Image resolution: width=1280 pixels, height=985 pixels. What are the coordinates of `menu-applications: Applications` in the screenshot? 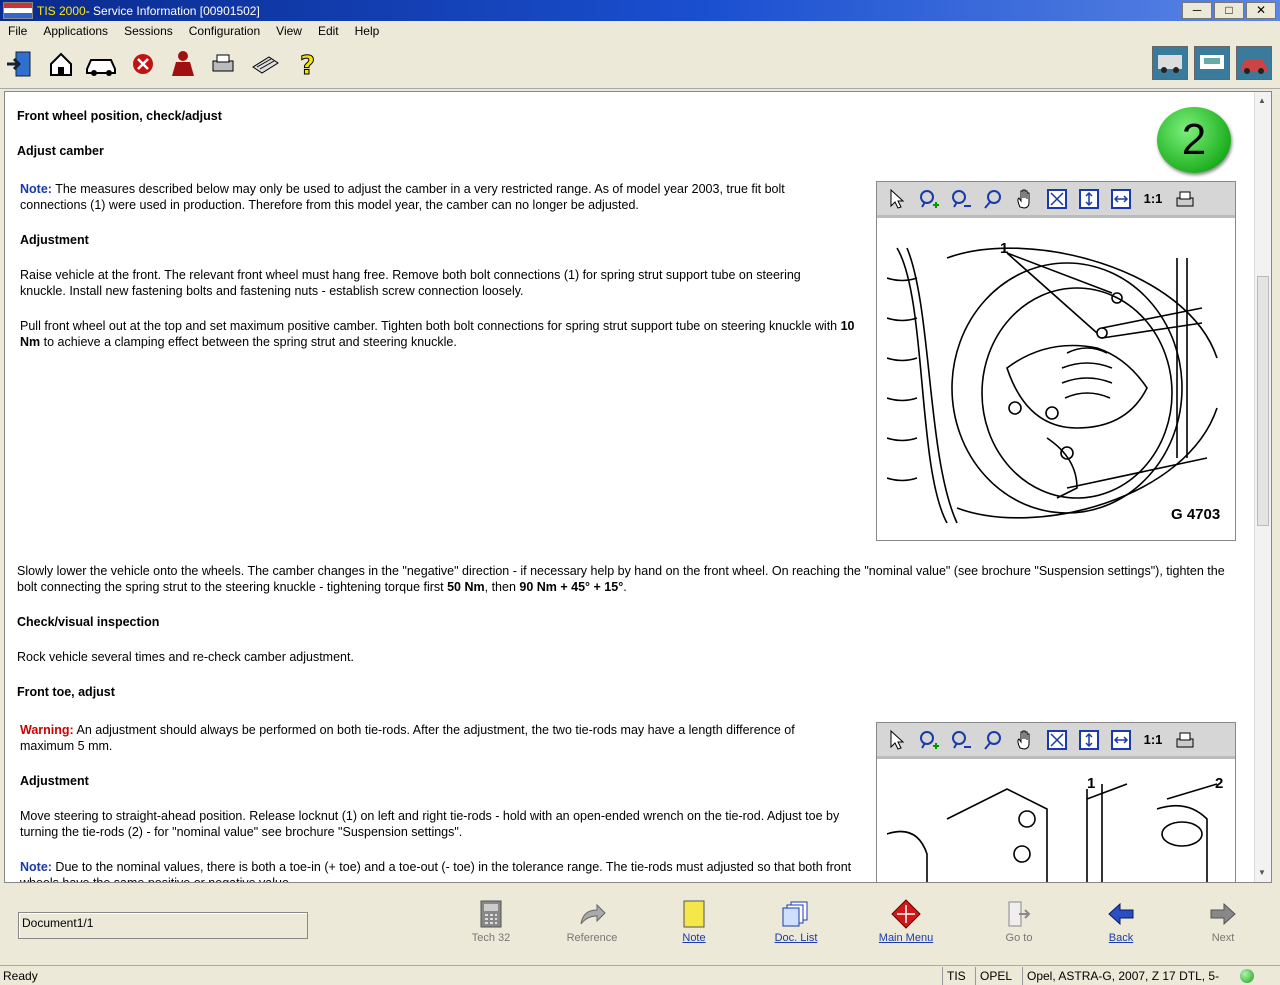 It's located at (75, 31).